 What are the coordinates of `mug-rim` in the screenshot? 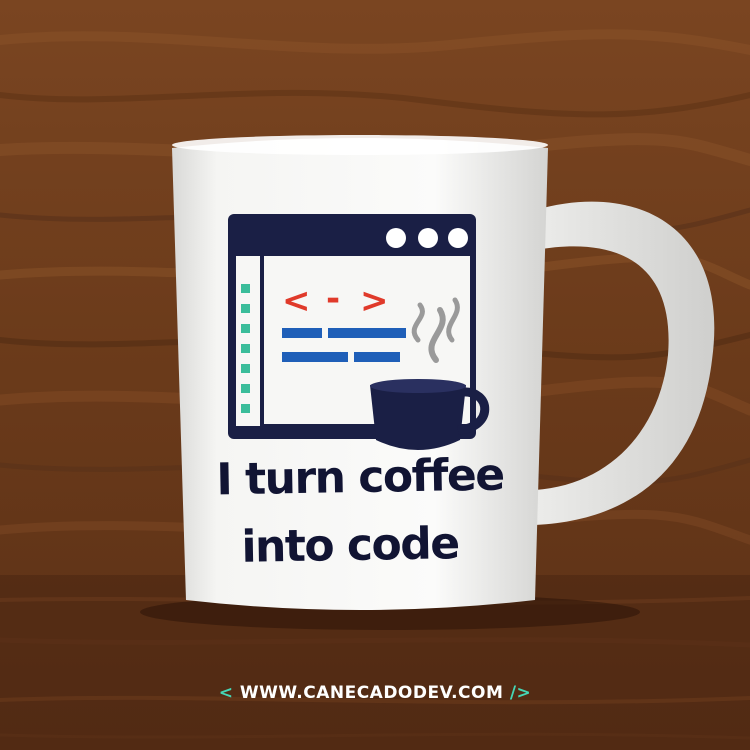 It's located at (360, 145).